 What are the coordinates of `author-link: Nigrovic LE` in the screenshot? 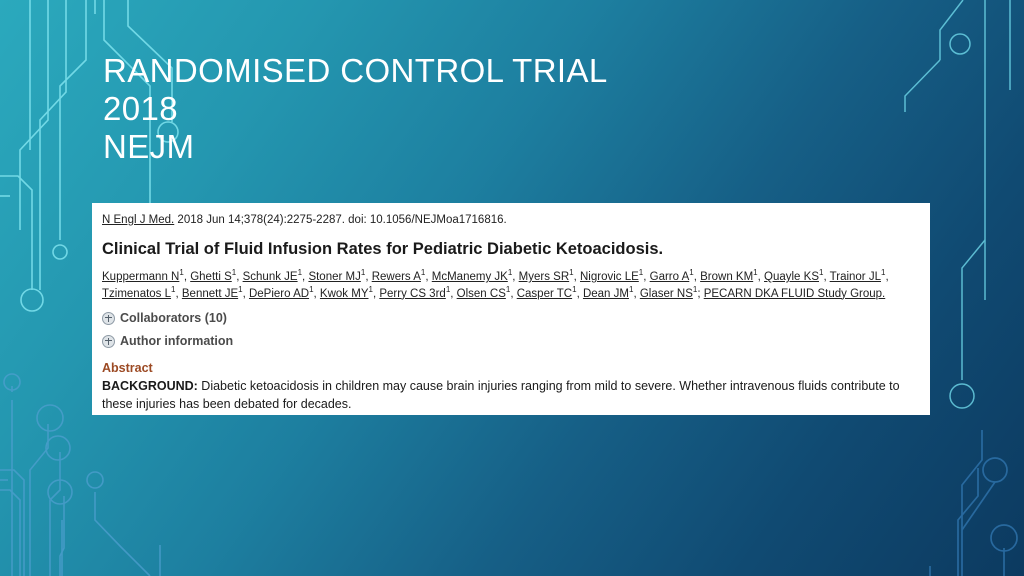 It's located at (609, 277).